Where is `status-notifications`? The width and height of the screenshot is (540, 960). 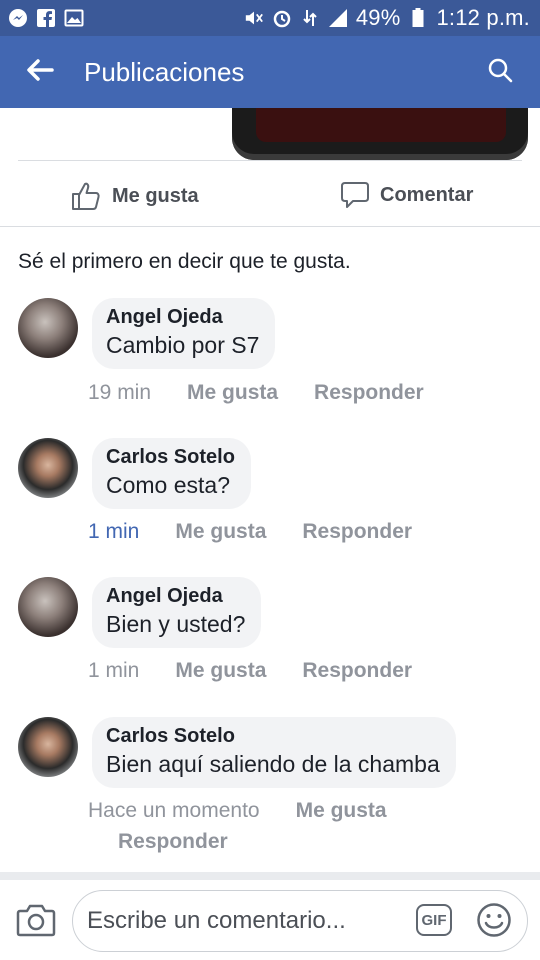 status-notifications is located at coordinates (46, 18).